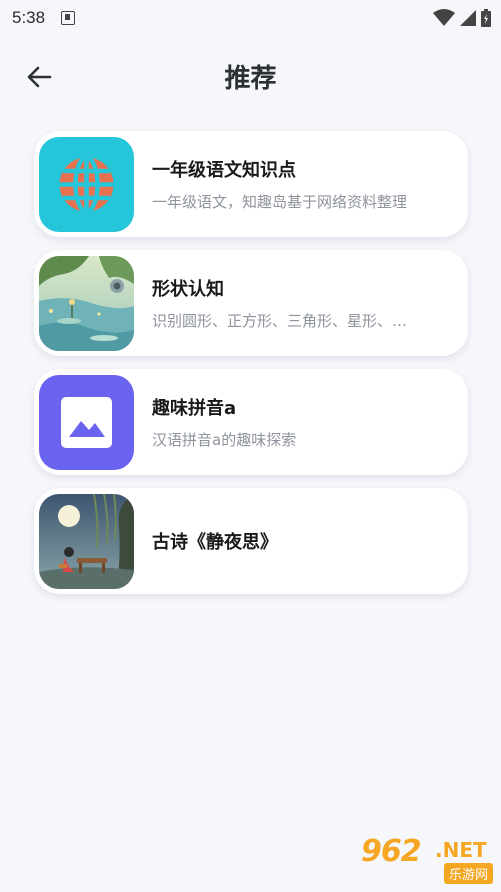 The image size is (501, 892). I want to click on item-title: 趣味拼音a, so click(194, 408).